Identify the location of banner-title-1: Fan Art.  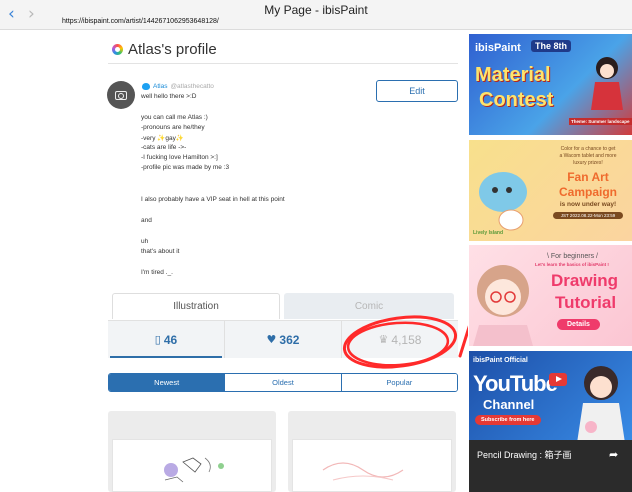
(588, 177).